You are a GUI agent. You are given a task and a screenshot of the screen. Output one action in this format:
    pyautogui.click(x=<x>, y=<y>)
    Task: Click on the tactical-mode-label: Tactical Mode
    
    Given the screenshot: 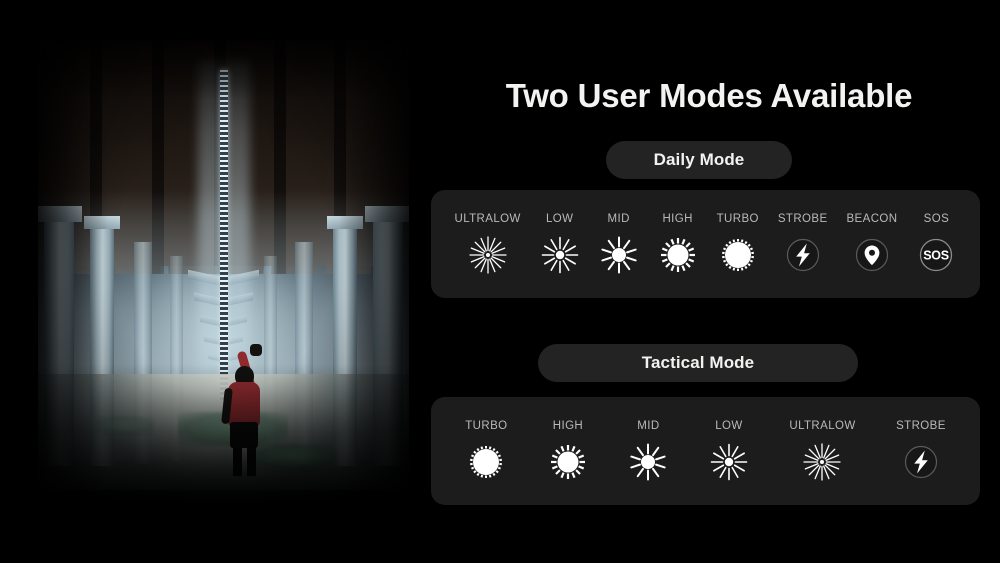 What is the action you would take?
    pyautogui.click(x=698, y=362)
    